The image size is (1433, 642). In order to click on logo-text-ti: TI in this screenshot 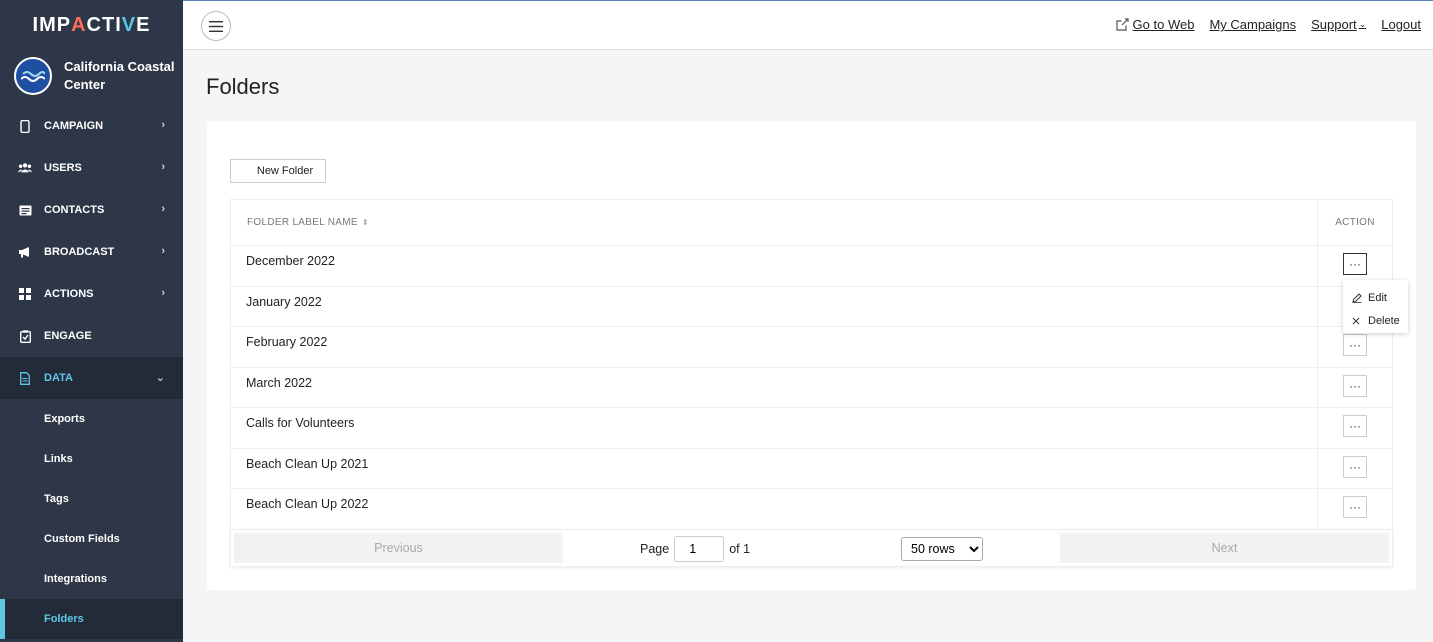, I will do `click(112, 24)`.